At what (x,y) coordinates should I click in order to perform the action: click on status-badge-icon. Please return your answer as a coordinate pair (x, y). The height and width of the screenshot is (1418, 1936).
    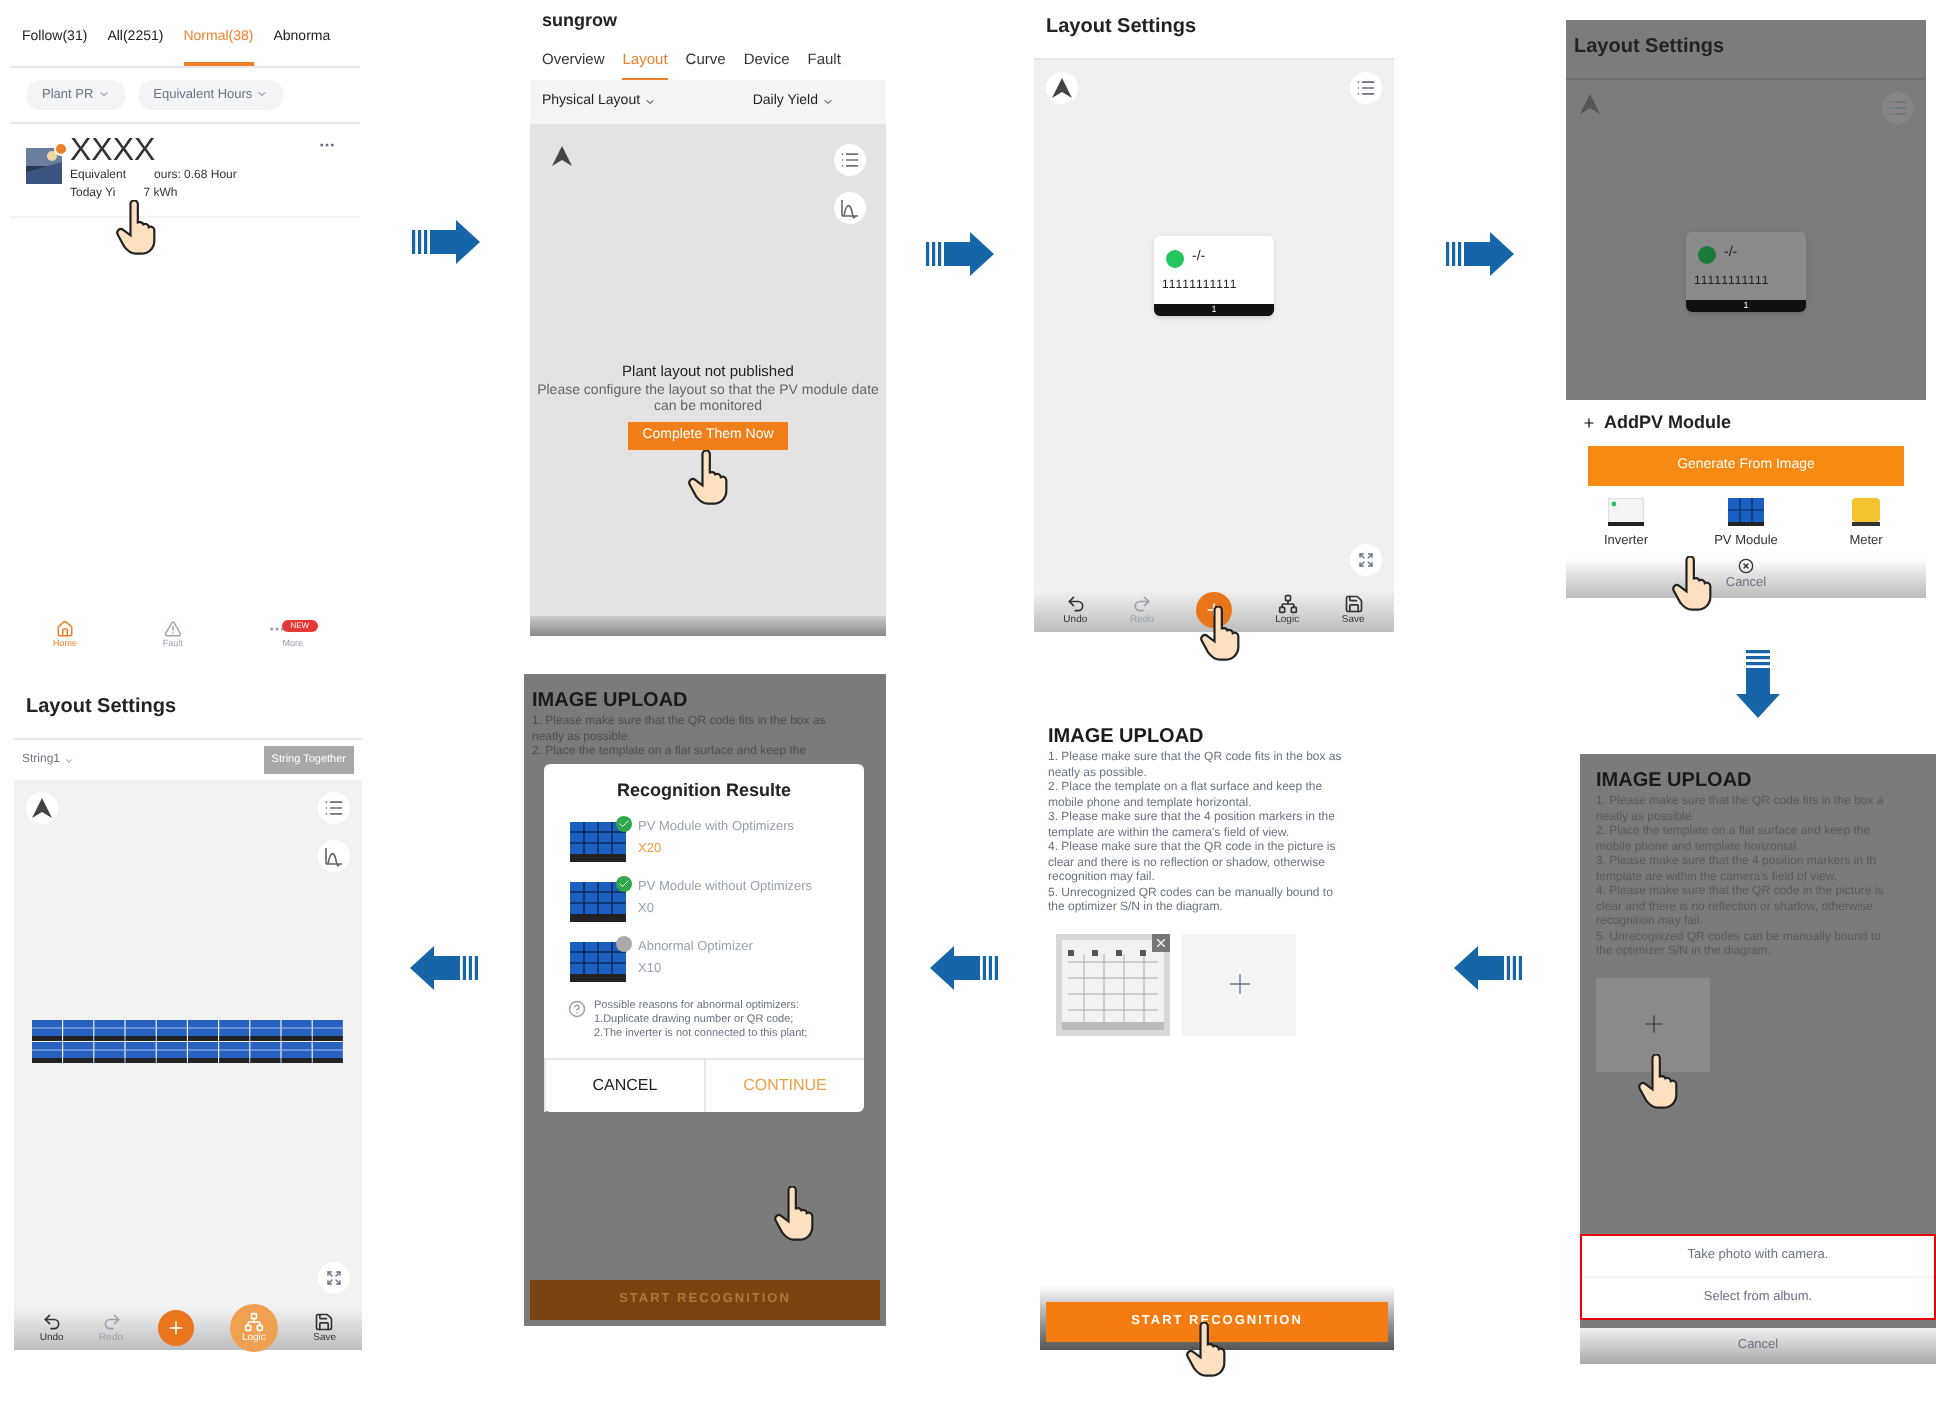
    Looking at the image, I should click on (61, 149).